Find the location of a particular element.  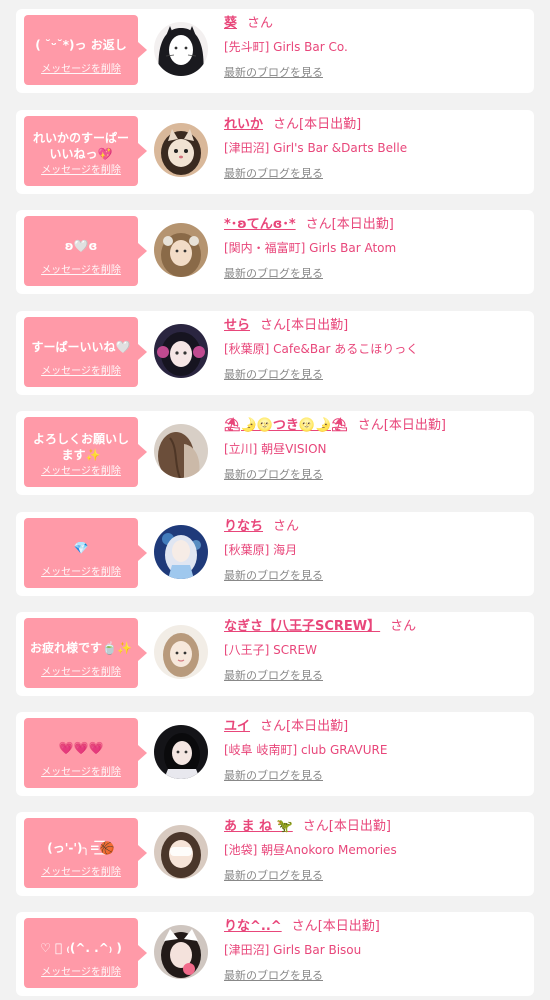

message-bubble: ( ˘ᵕ˘*)っ お返し メッセージを削除 is located at coordinates (85, 50).